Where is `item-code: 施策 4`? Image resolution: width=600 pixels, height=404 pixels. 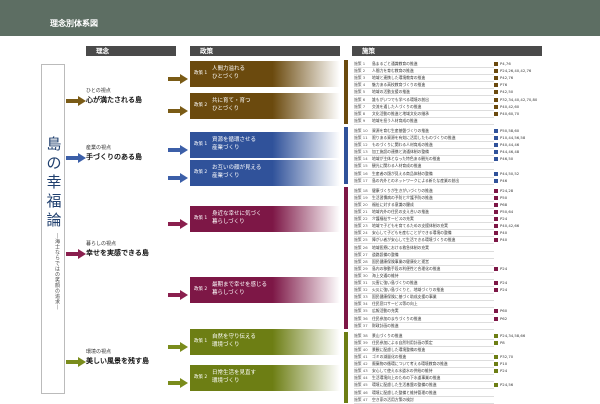
item-code: 施策 4 is located at coordinates (360, 85).